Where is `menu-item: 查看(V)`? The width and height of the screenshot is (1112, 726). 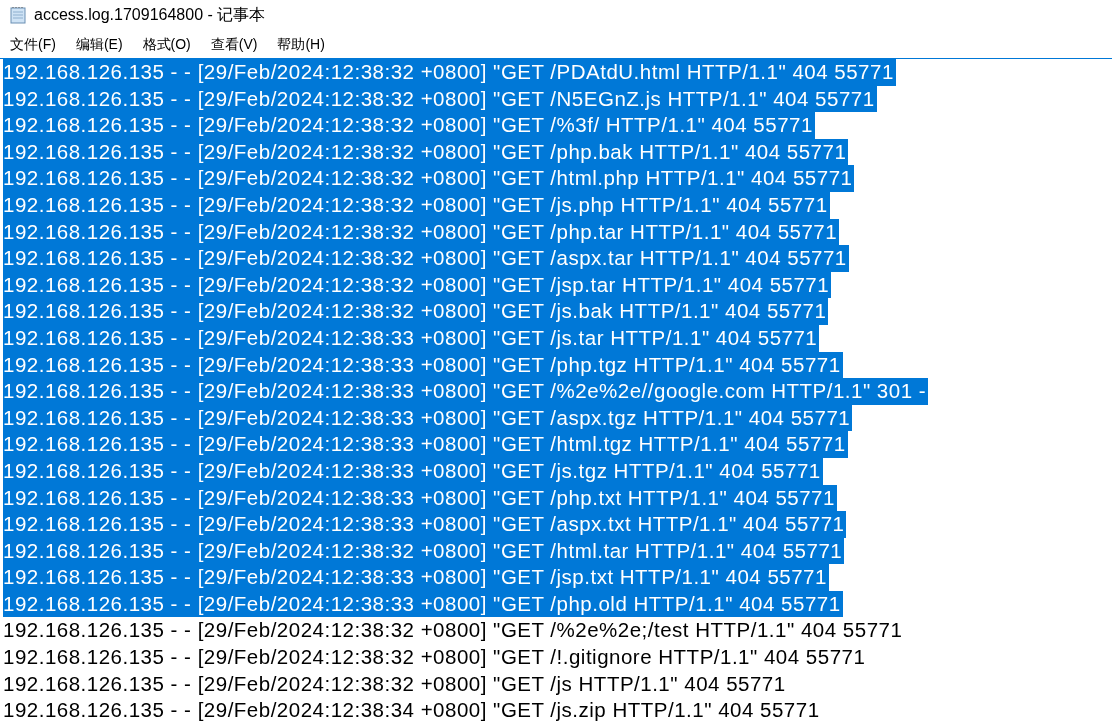
menu-item: 查看(V) is located at coordinates (234, 44).